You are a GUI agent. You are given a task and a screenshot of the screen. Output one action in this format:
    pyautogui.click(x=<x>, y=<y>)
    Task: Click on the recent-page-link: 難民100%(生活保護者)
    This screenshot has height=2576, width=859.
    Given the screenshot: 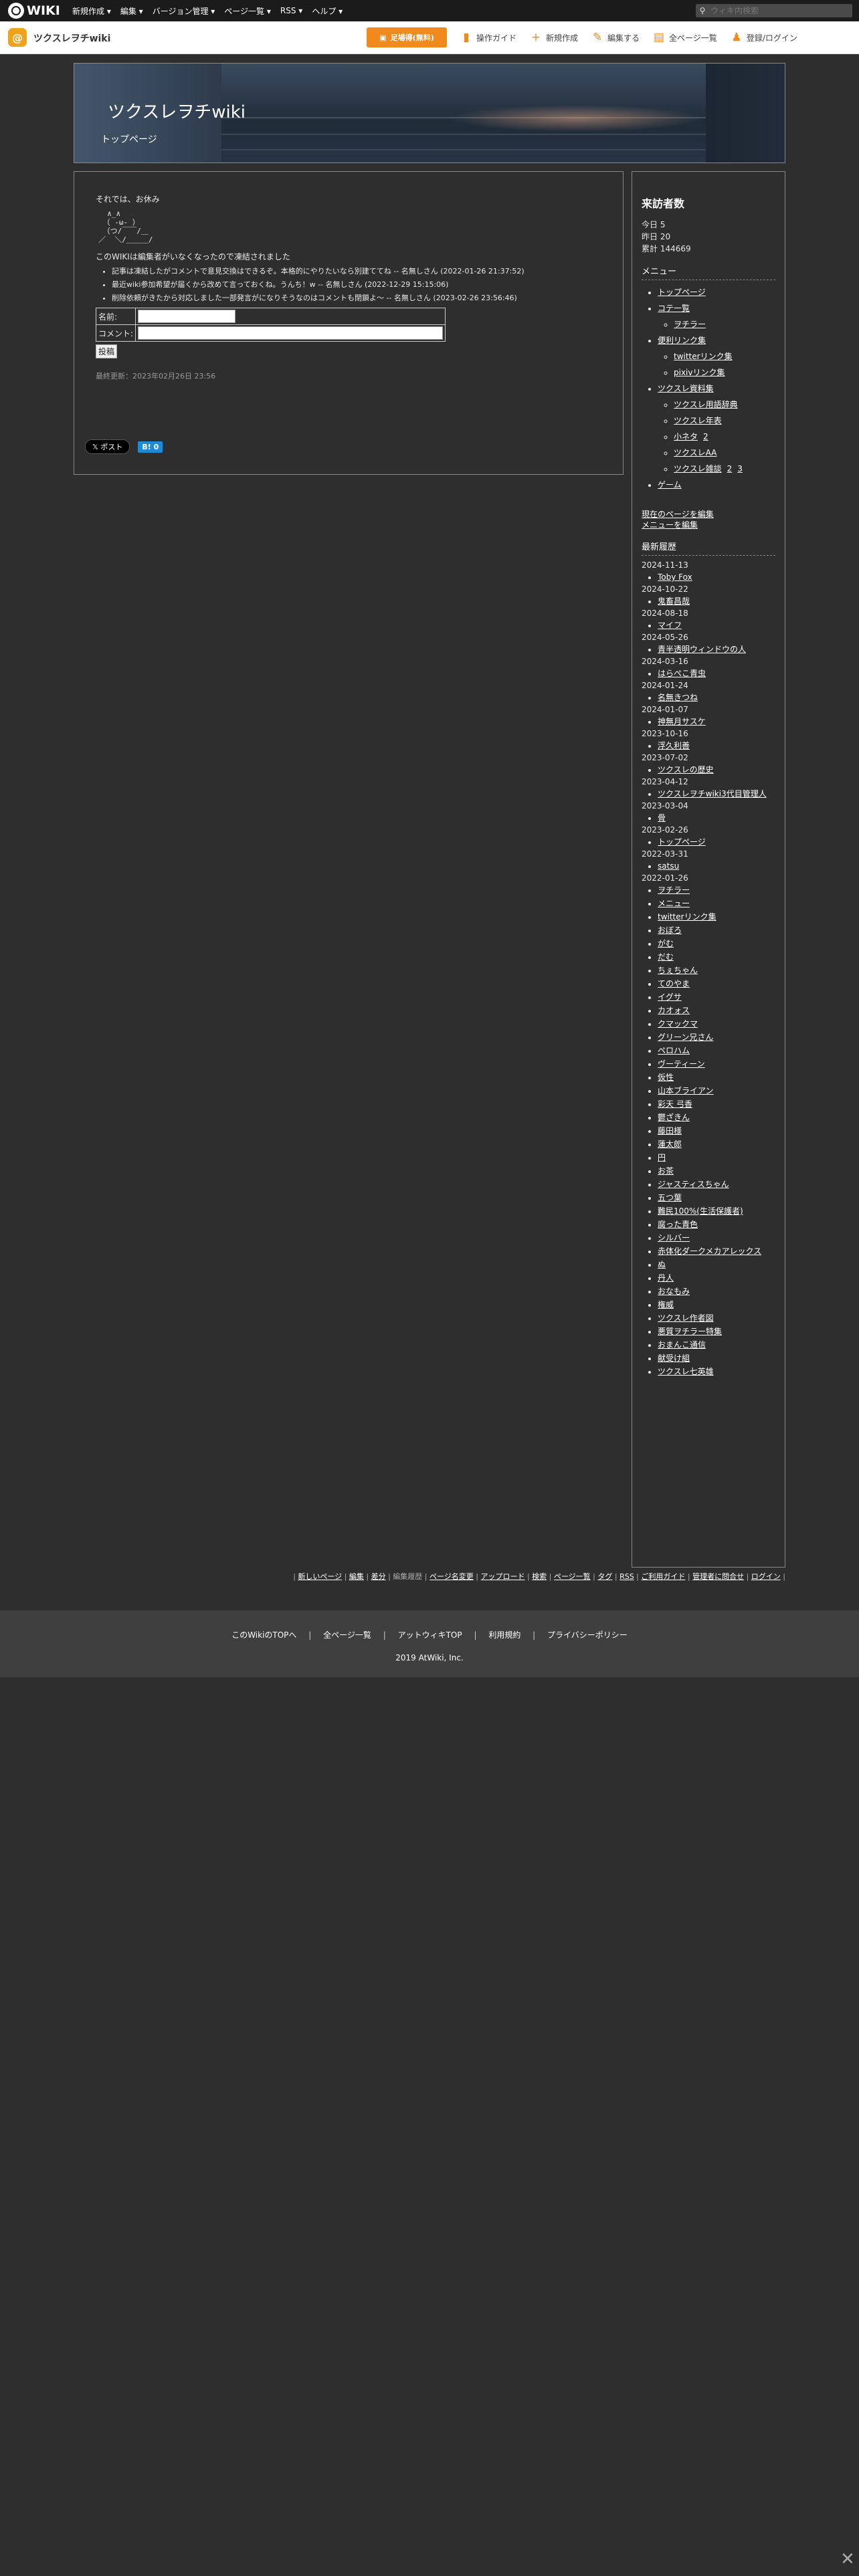 What is the action you would take?
    pyautogui.click(x=701, y=1211)
    